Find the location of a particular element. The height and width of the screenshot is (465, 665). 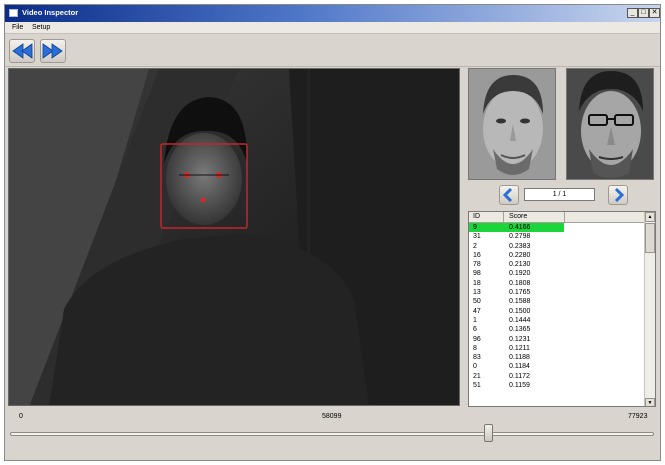

minimize-button: _ is located at coordinates (632, 13).